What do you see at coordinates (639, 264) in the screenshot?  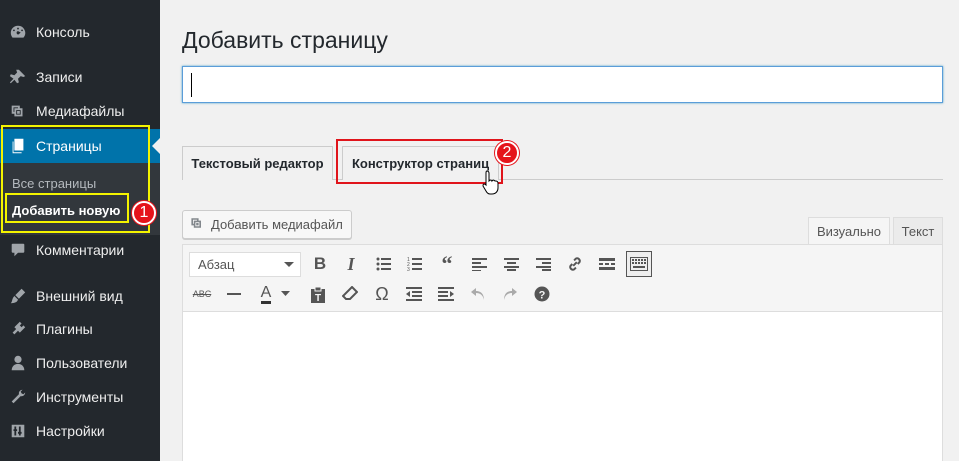 I see `toolbar-toggle-icon` at bounding box center [639, 264].